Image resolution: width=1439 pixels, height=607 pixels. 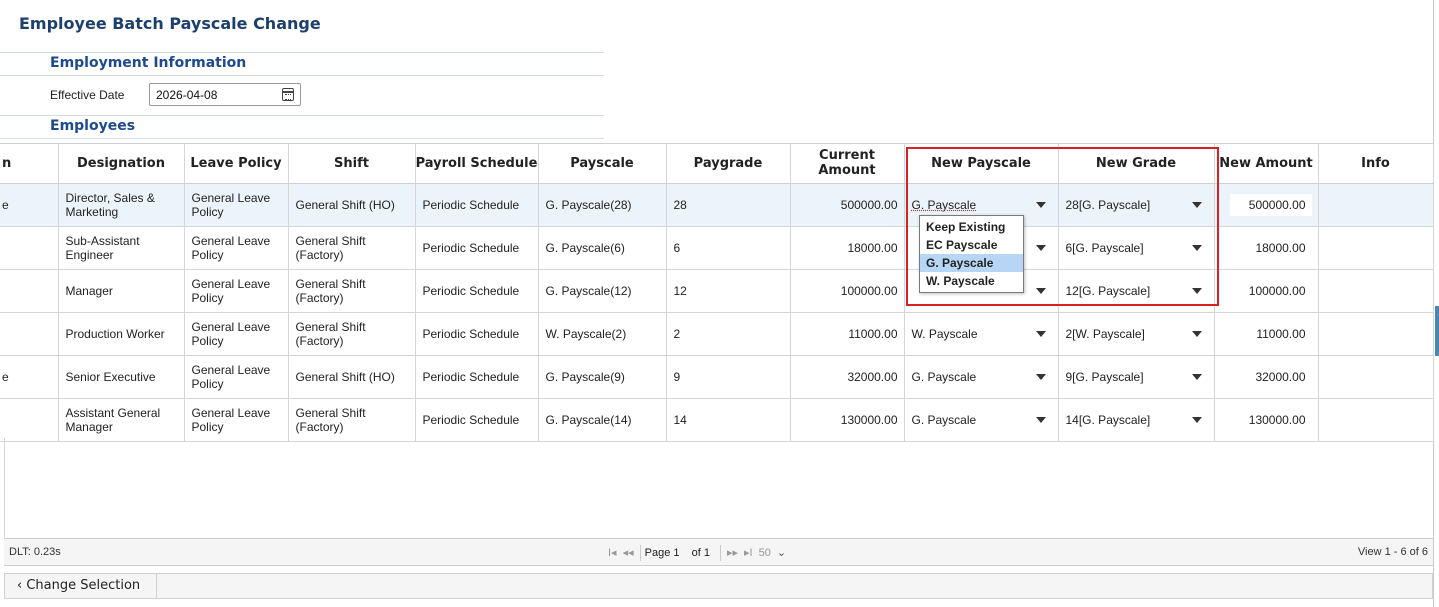 What do you see at coordinates (1270, 204) in the screenshot?
I see `new-amount-input: 500000.00` at bounding box center [1270, 204].